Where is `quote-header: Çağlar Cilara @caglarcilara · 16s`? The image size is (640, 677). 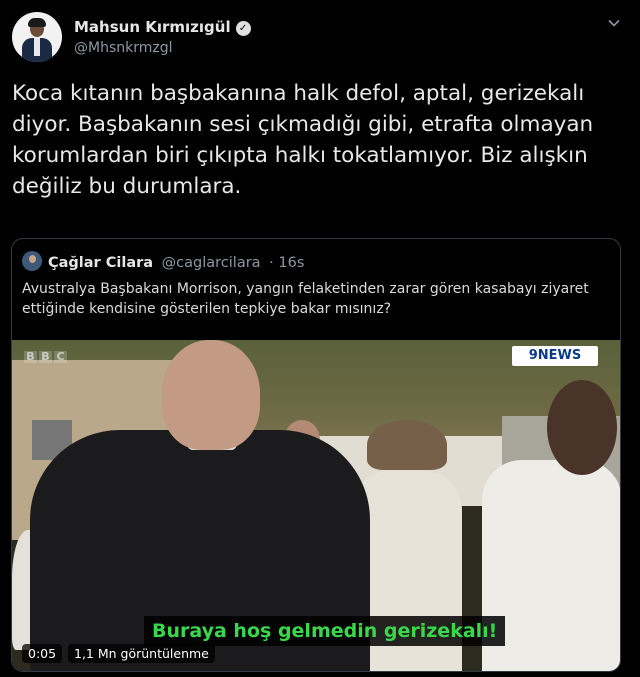 quote-header: Çağlar Cilara @caglarcilara · 16s is located at coordinates (163, 261).